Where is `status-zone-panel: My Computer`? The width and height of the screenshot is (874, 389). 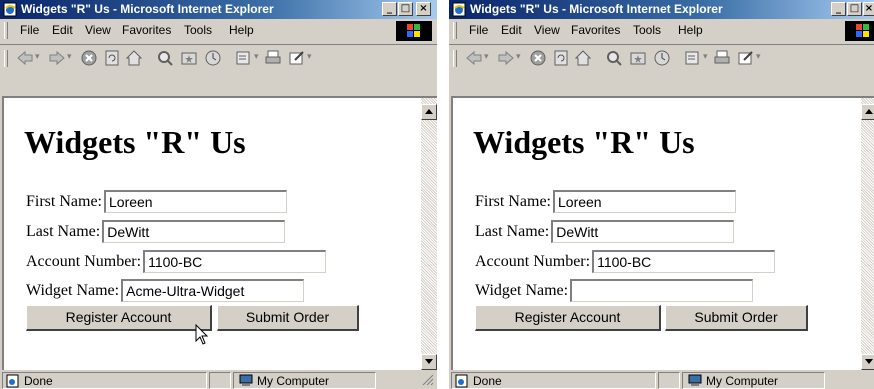
status-zone-panel: My Computer is located at coordinates (304, 380).